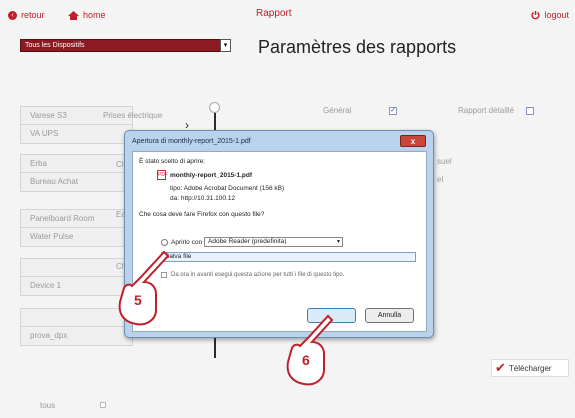 The height and width of the screenshot is (418, 575). What do you see at coordinates (12, 15) in the screenshot?
I see `back-arrow-icon: ‹` at bounding box center [12, 15].